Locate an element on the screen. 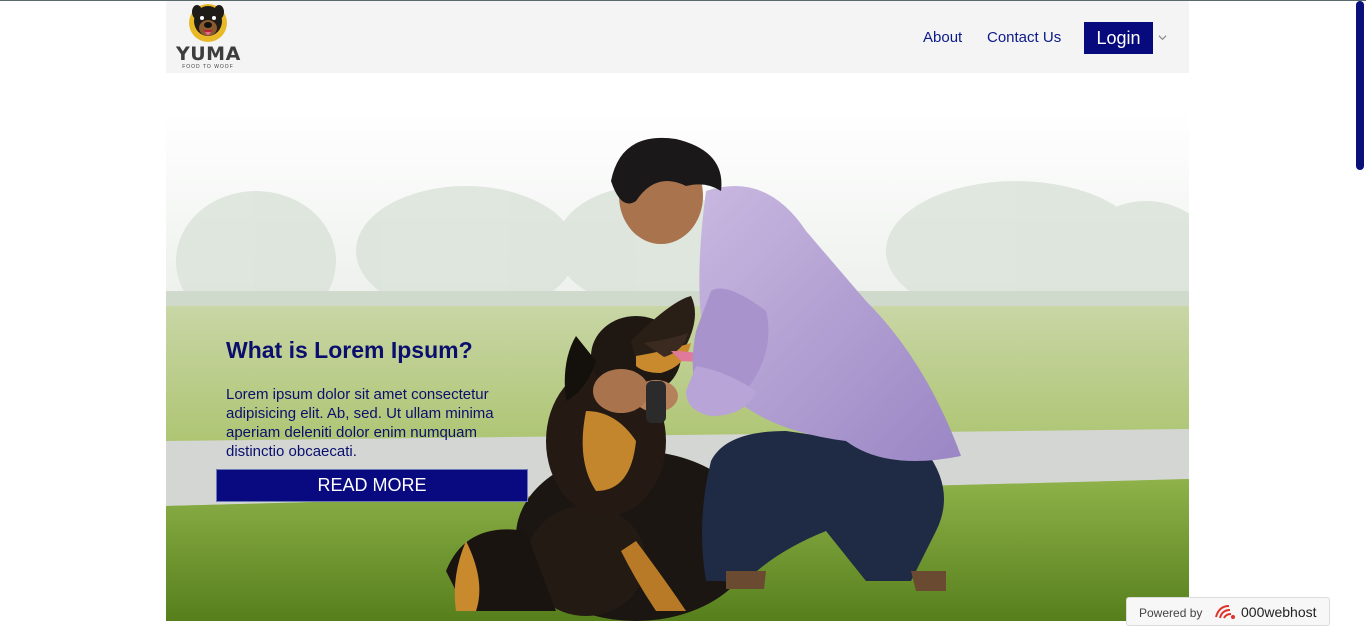 This screenshot has height=626, width=1366. nav-contact-link: Contact Us is located at coordinates (1024, 38).